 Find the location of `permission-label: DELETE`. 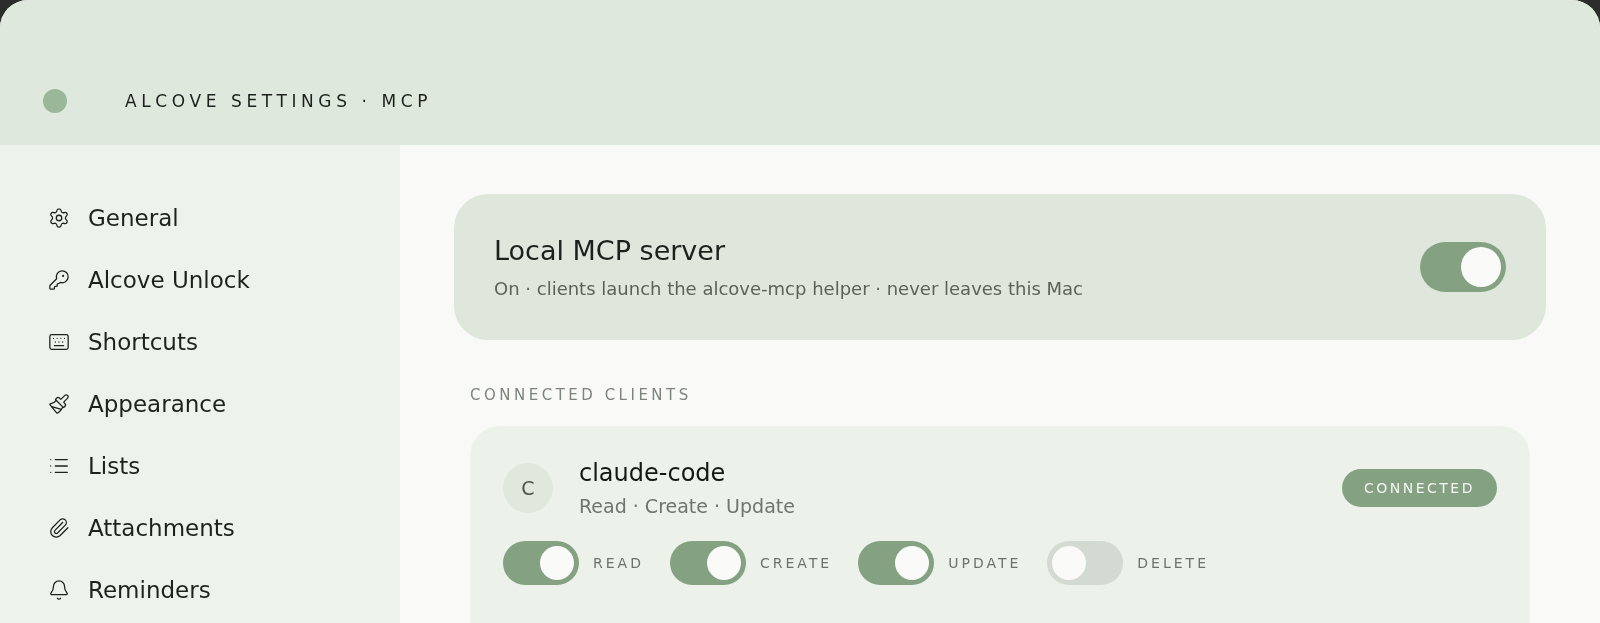

permission-label: DELETE is located at coordinates (1173, 563).